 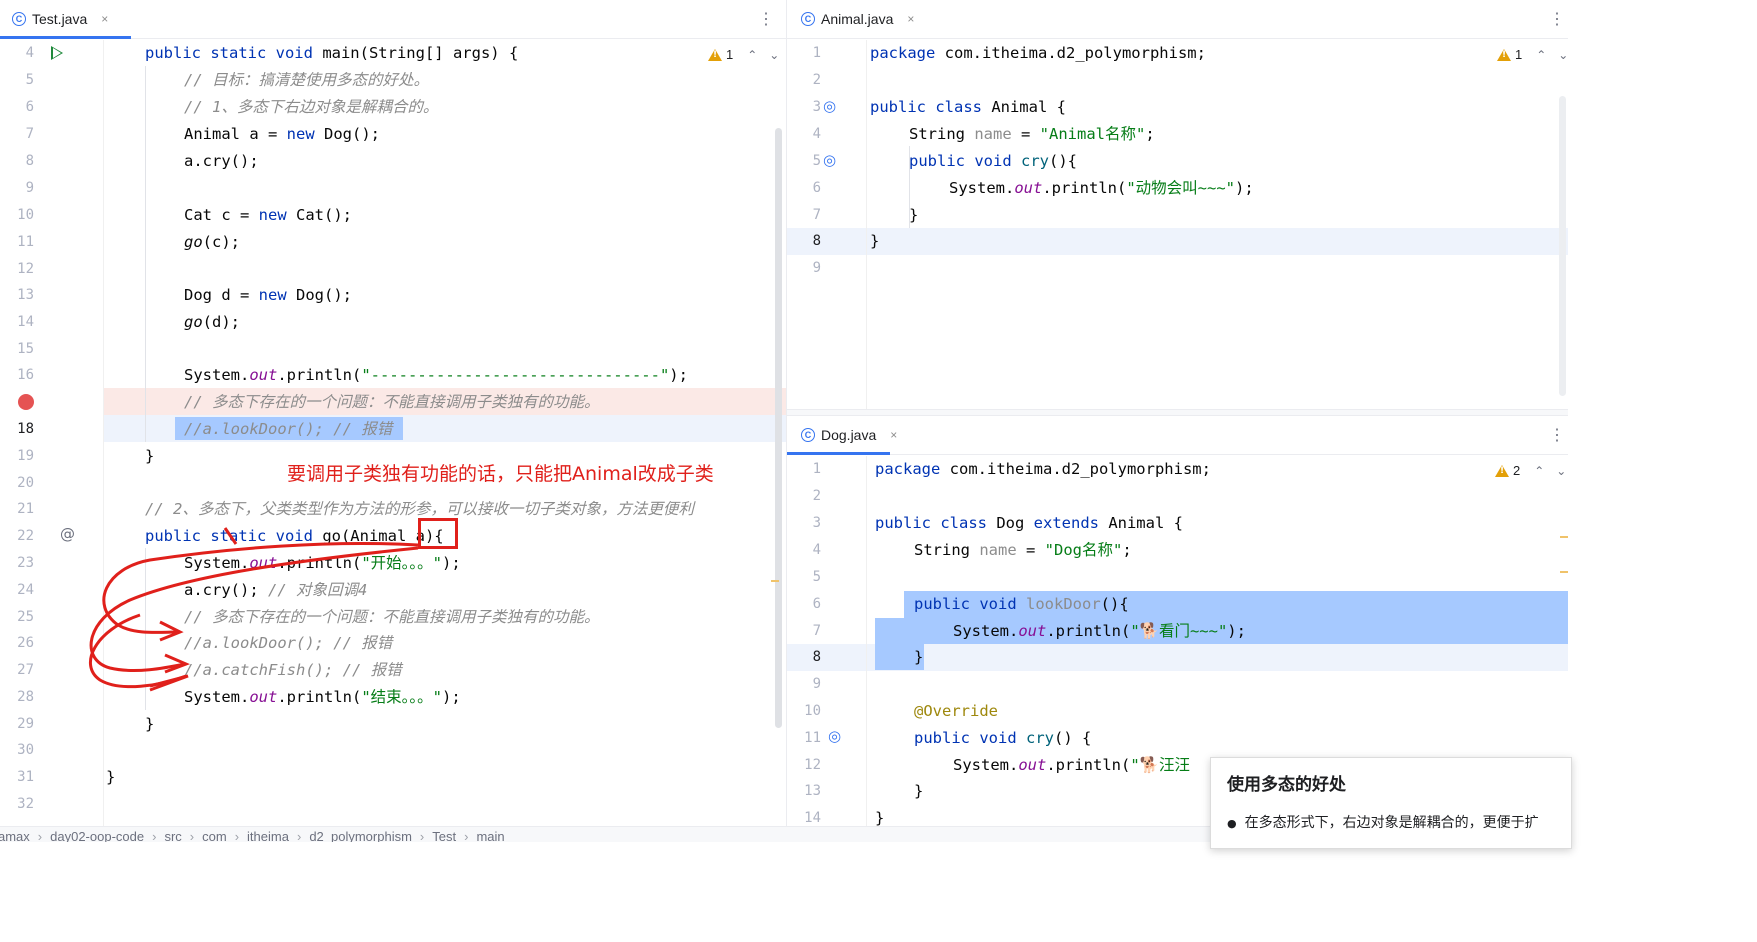 What do you see at coordinates (393, 509) in the screenshot?
I see `code-line: 21// 2、多态下，父类类型作为方法的形参，可以接收一切子类对象，方法更便利` at bounding box center [393, 509].